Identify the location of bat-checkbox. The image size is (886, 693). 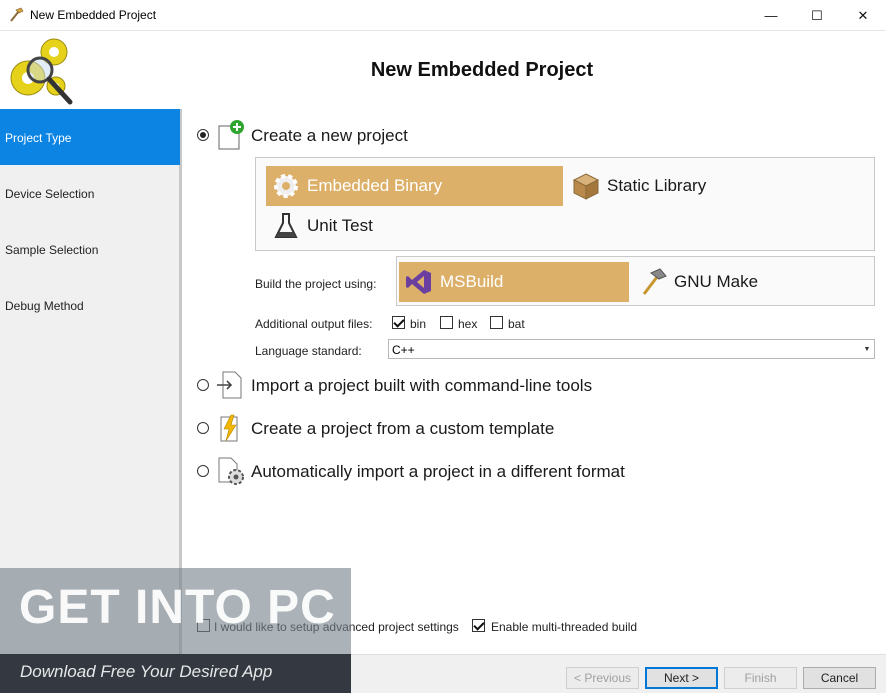
(496, 322).